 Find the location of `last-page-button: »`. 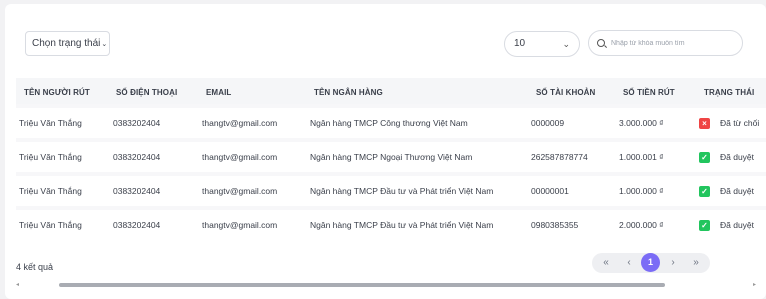

last-page-button: » is located at coordinates (696, 263).